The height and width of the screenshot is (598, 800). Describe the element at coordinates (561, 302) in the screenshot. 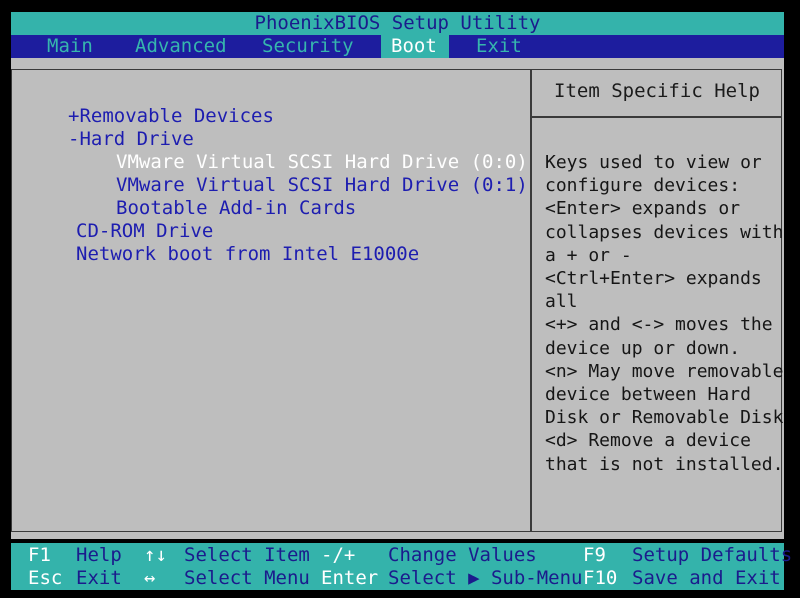

I see `help-line: all` at that location.